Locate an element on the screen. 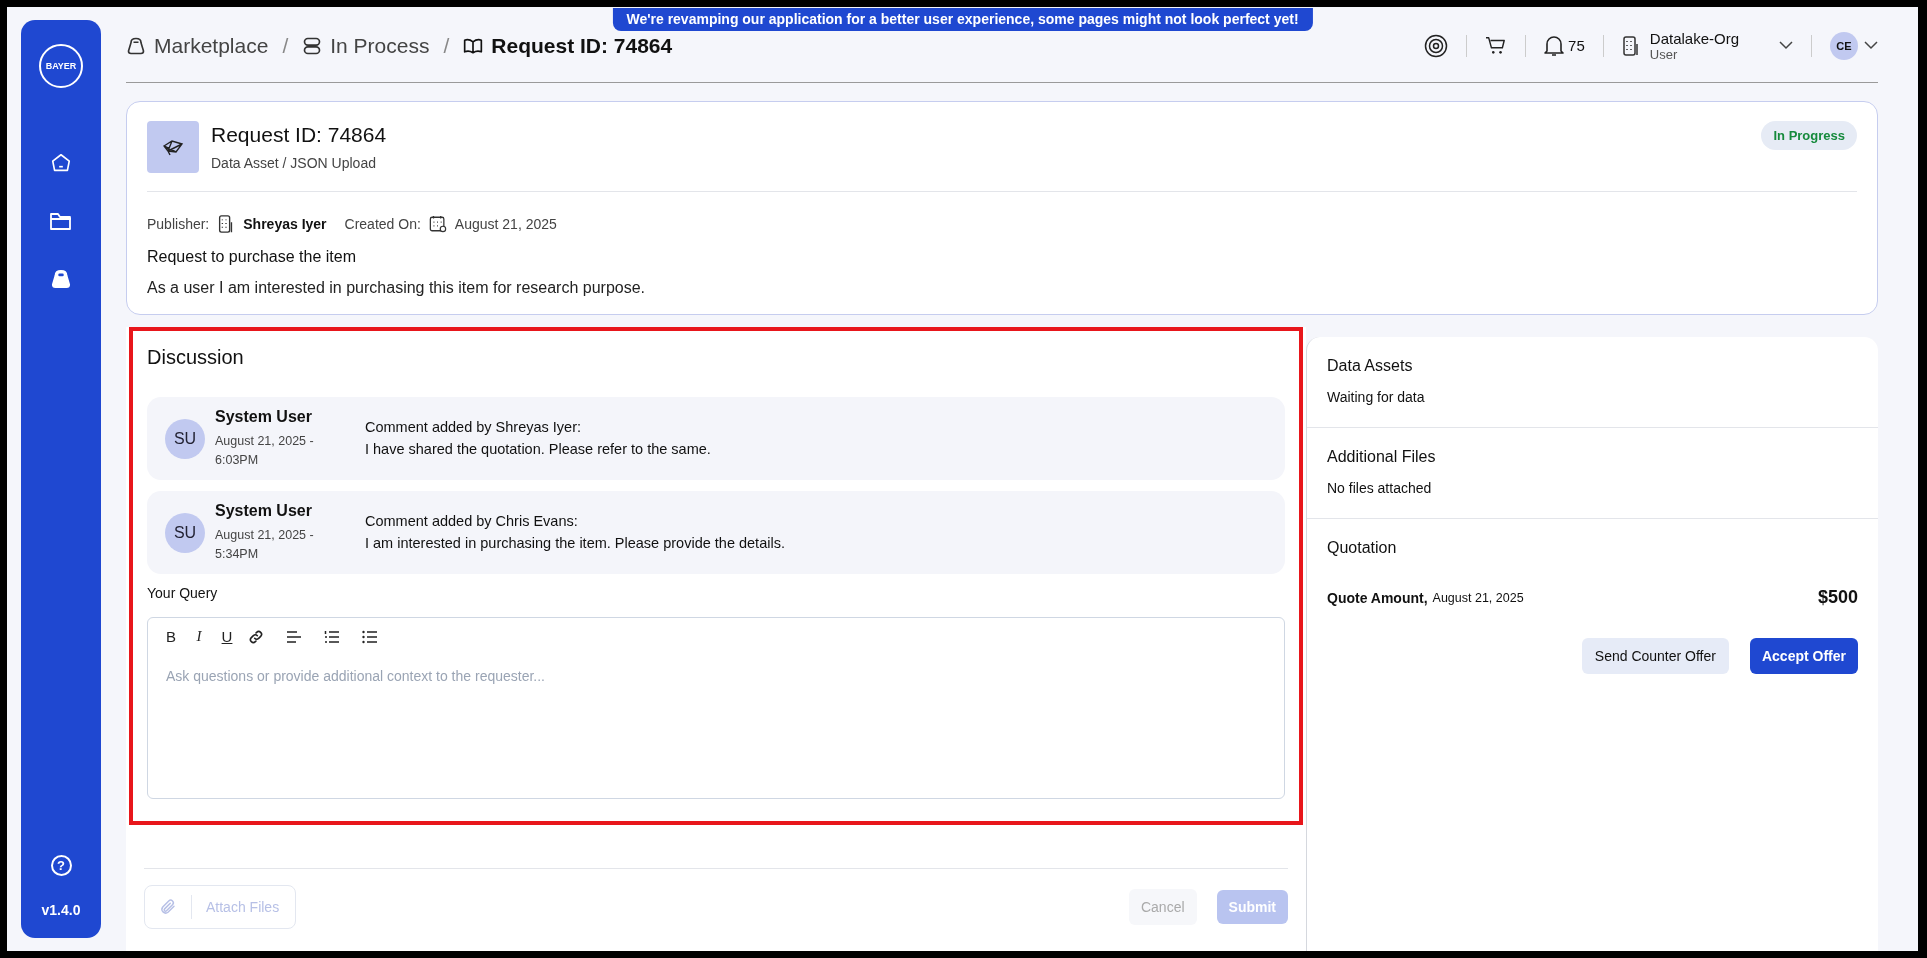 The width and height of the screenshot is (1927, 958). cart-icon is located at coordinates (1496, 45).